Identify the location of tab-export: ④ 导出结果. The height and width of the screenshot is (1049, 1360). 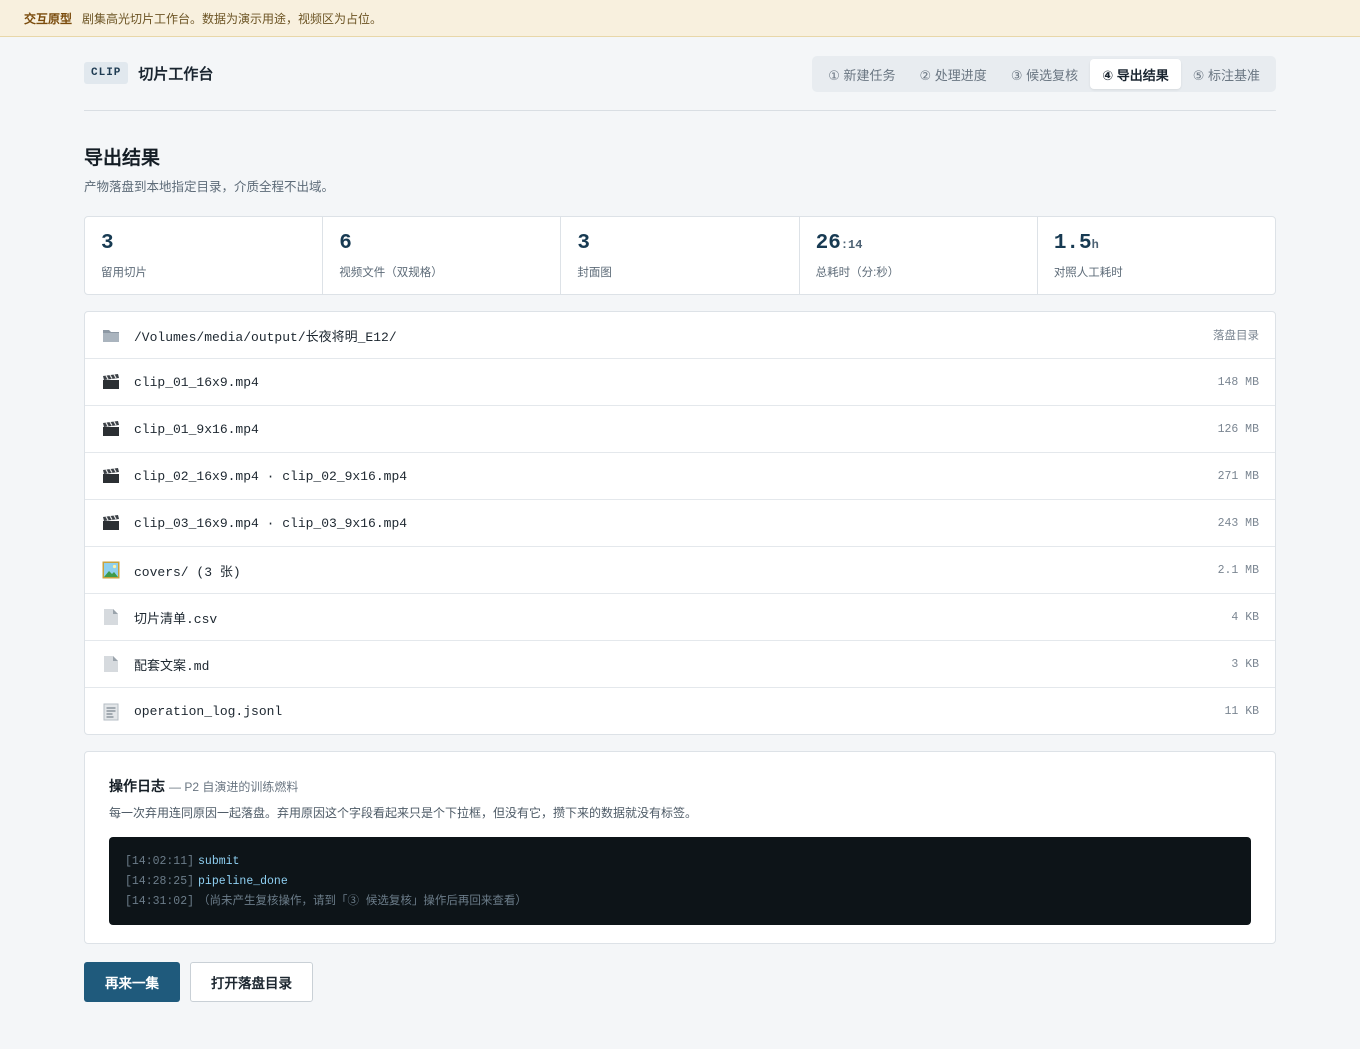
(1135, 74).